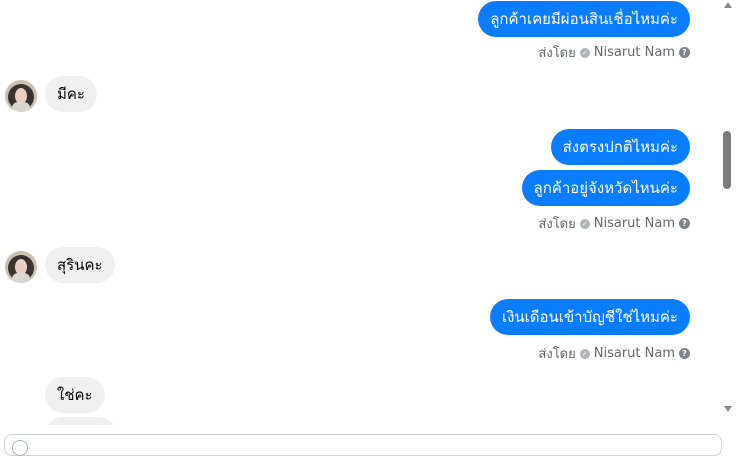 The image size is (743, 456). I want to click on outgoing-message: ลูกค้าอยู่จังหวัดไหนค่ะ, so click(605, 188).